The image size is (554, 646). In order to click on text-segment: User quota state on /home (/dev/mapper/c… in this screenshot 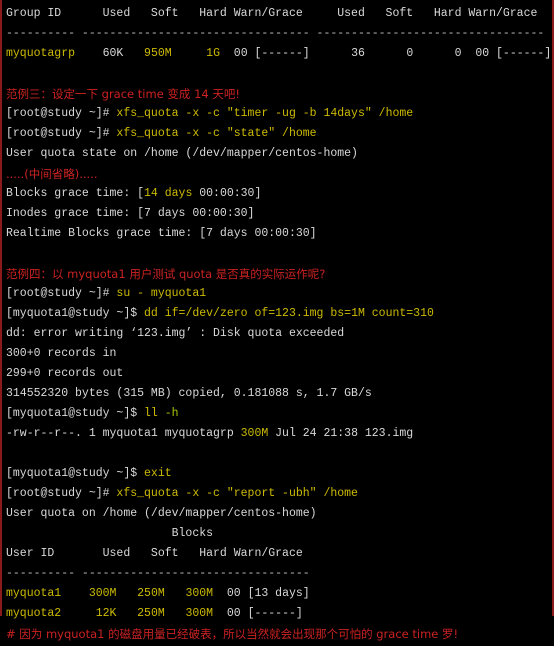, I will do `click(182, 153)`.